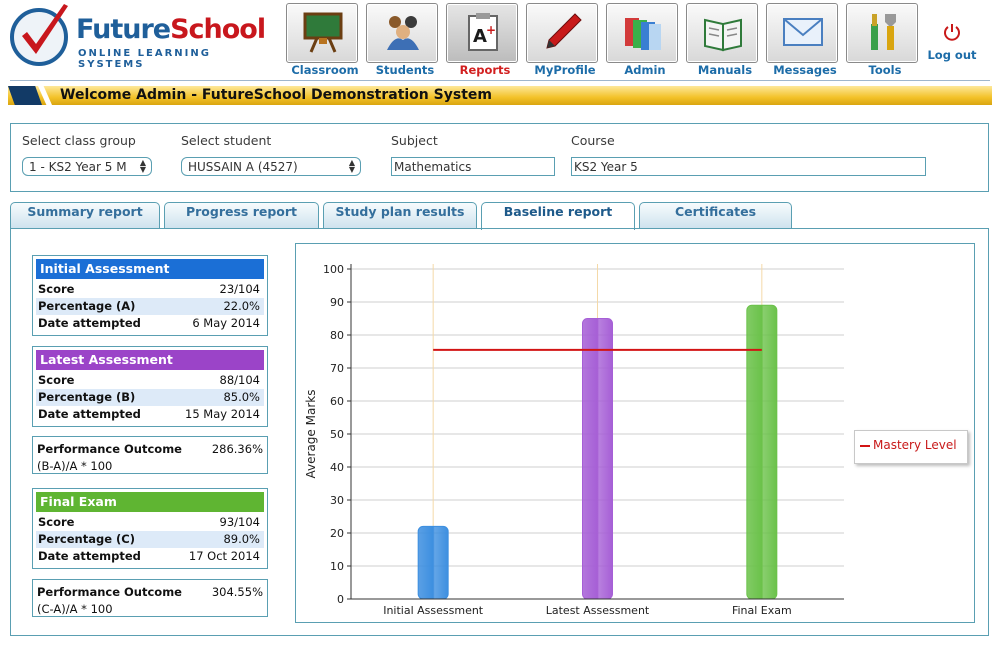 This screenshot has width=1004, height=647. What do you see at coordinates (239, 522) in the screenshot?
I see `score-value: 93/104` at bounding box center [239, 522].